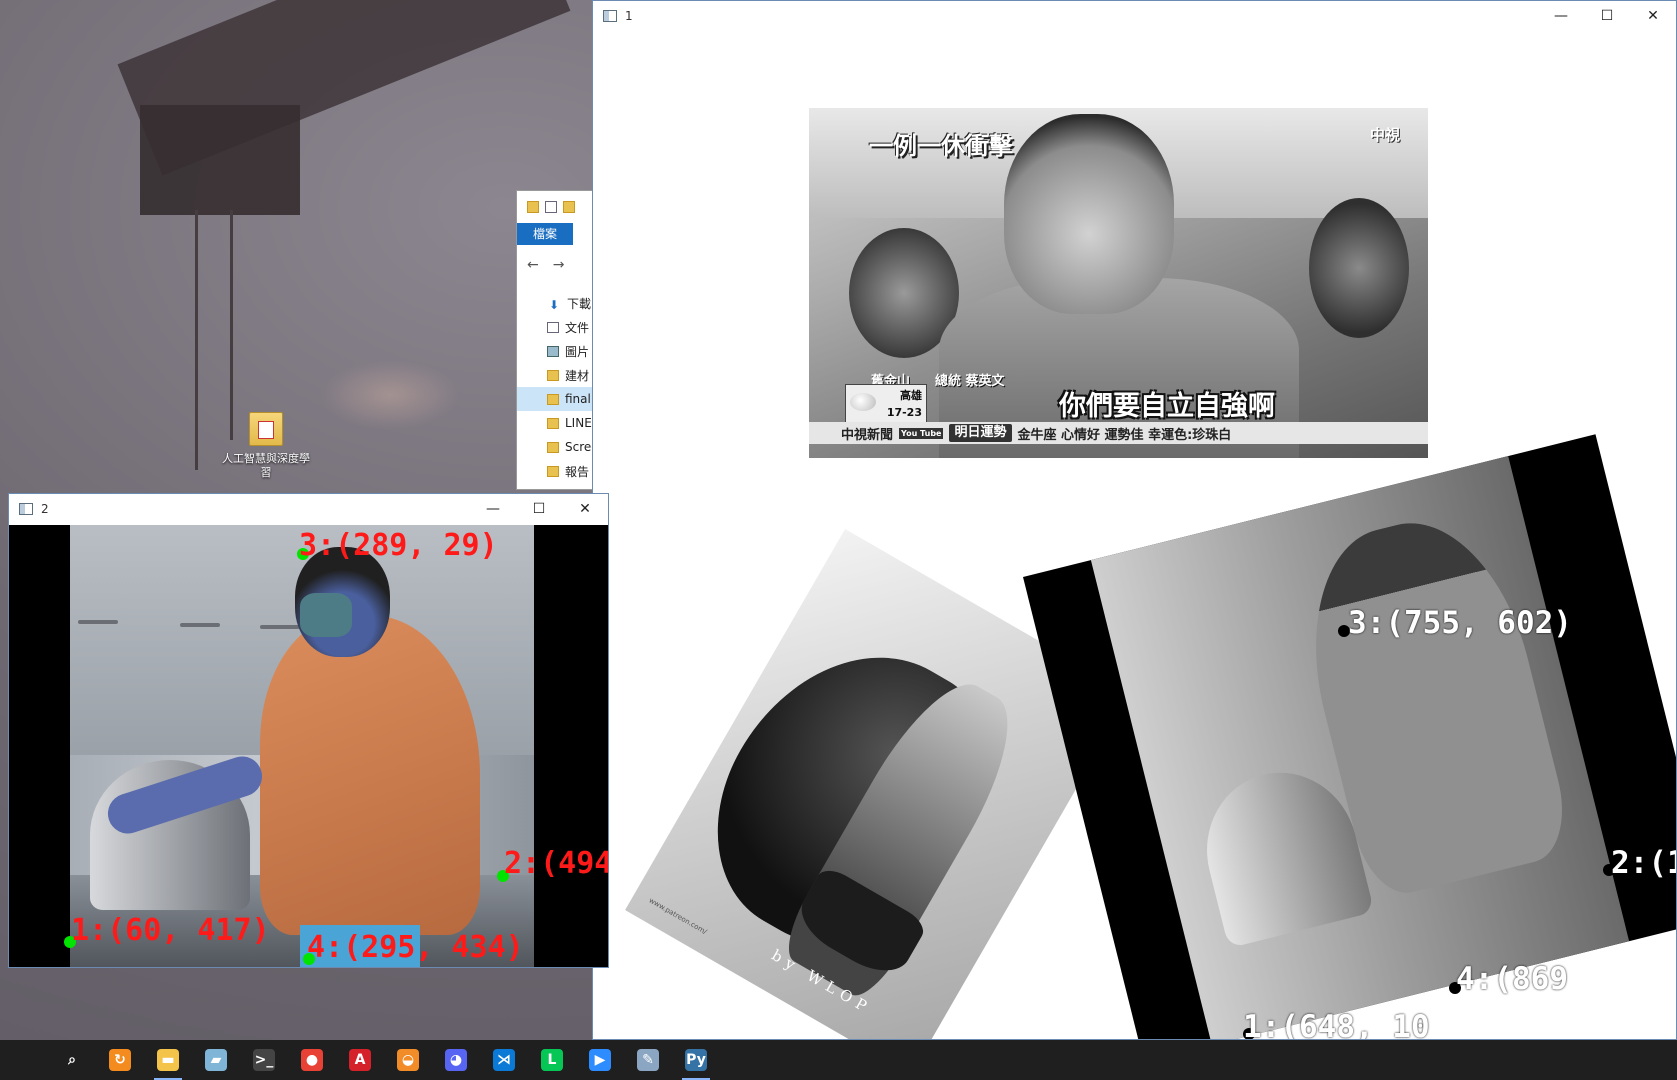 This screenshot has width=1677, height=1080. I want to click on burger-app-icon: ◒, so click(408, 1060).